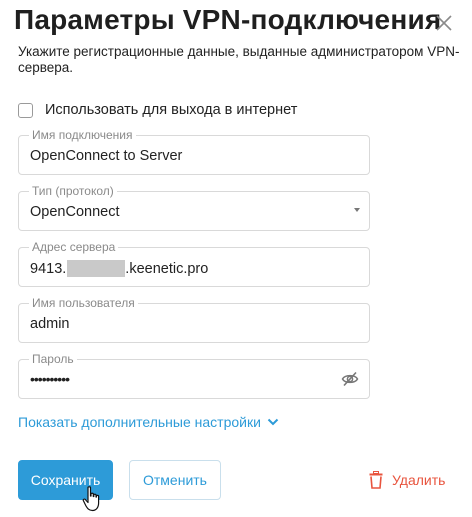 The image size is (472, 517). Describe the element at coordinates (106, 156) in the screenshot. I see `connection-name-value: OpenConnect to Server` at that location.